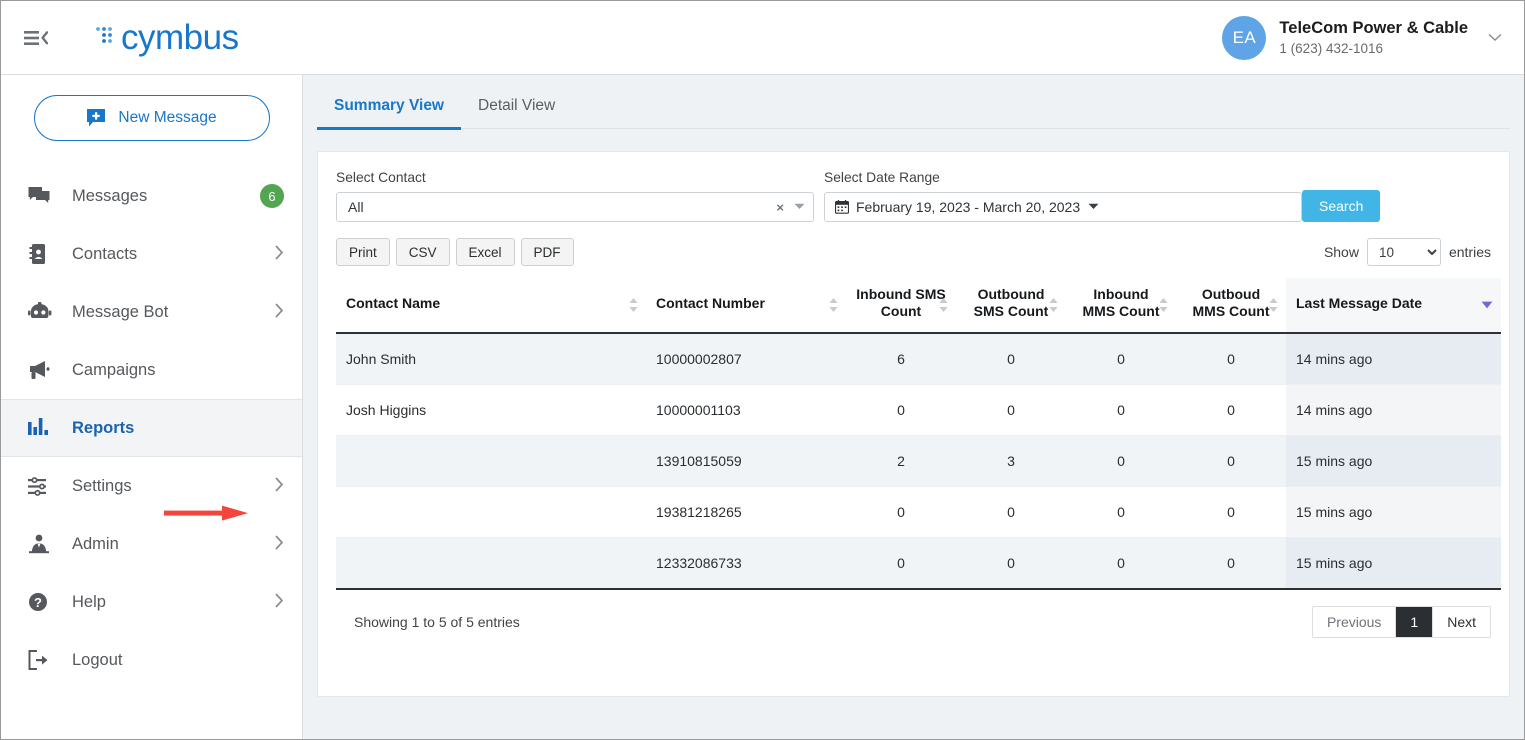 This screenshot has width=1525, height=740. Describe the element at coordinates (485, 252) in the screenshot. I see `excel-button: Excel` at that location.